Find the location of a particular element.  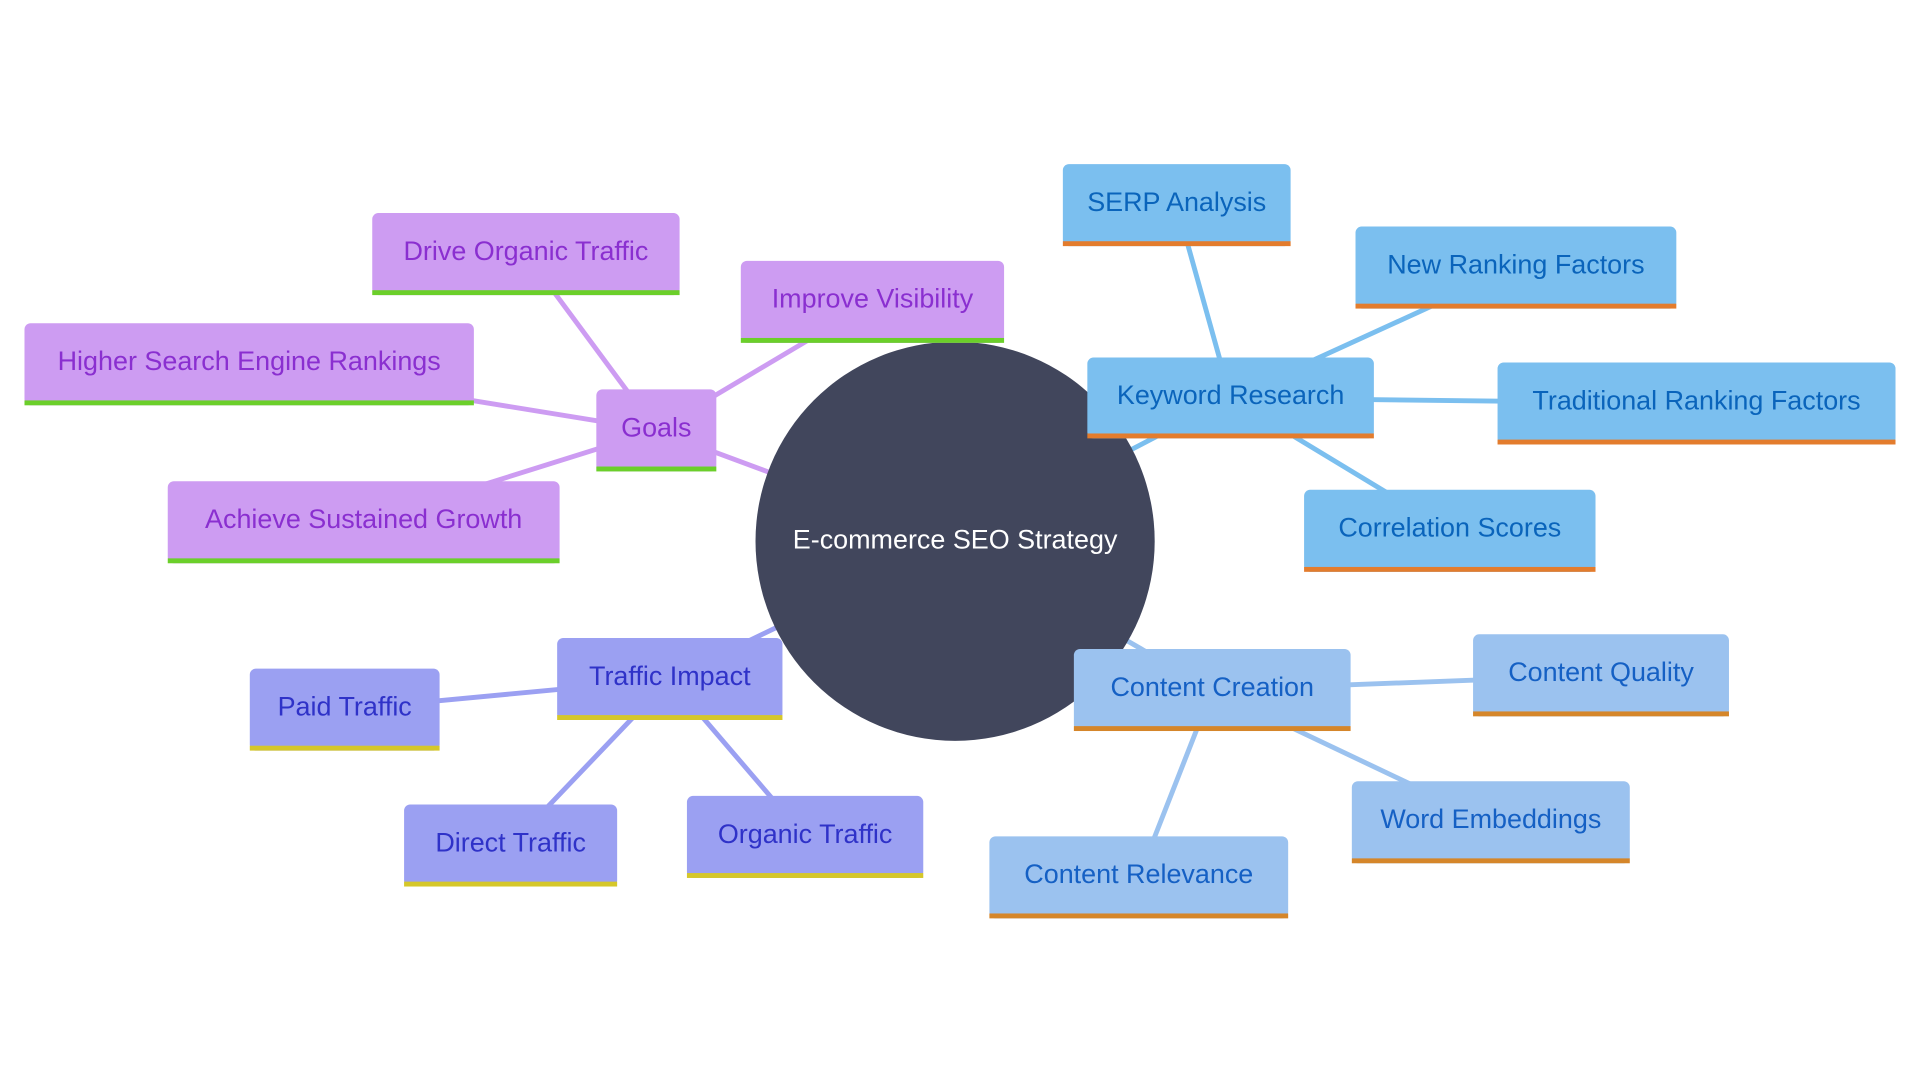

node-label: Content Quality is located at coordinates (1601, 672).